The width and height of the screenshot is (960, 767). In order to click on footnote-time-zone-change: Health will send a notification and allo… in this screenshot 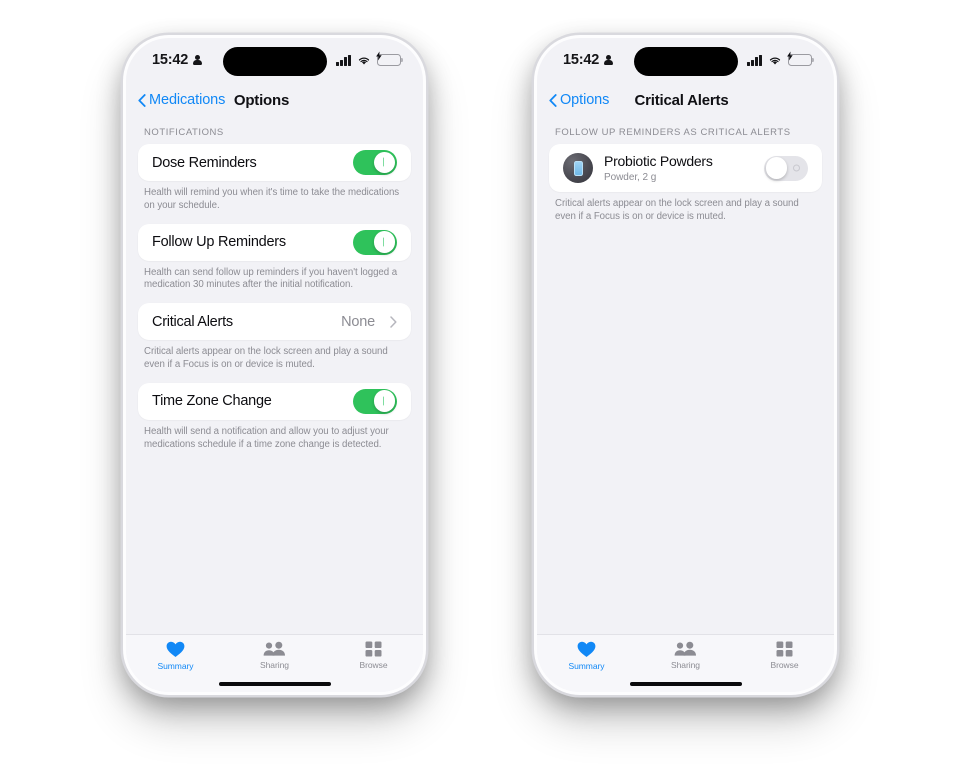, I will do `click(266, 437)`.